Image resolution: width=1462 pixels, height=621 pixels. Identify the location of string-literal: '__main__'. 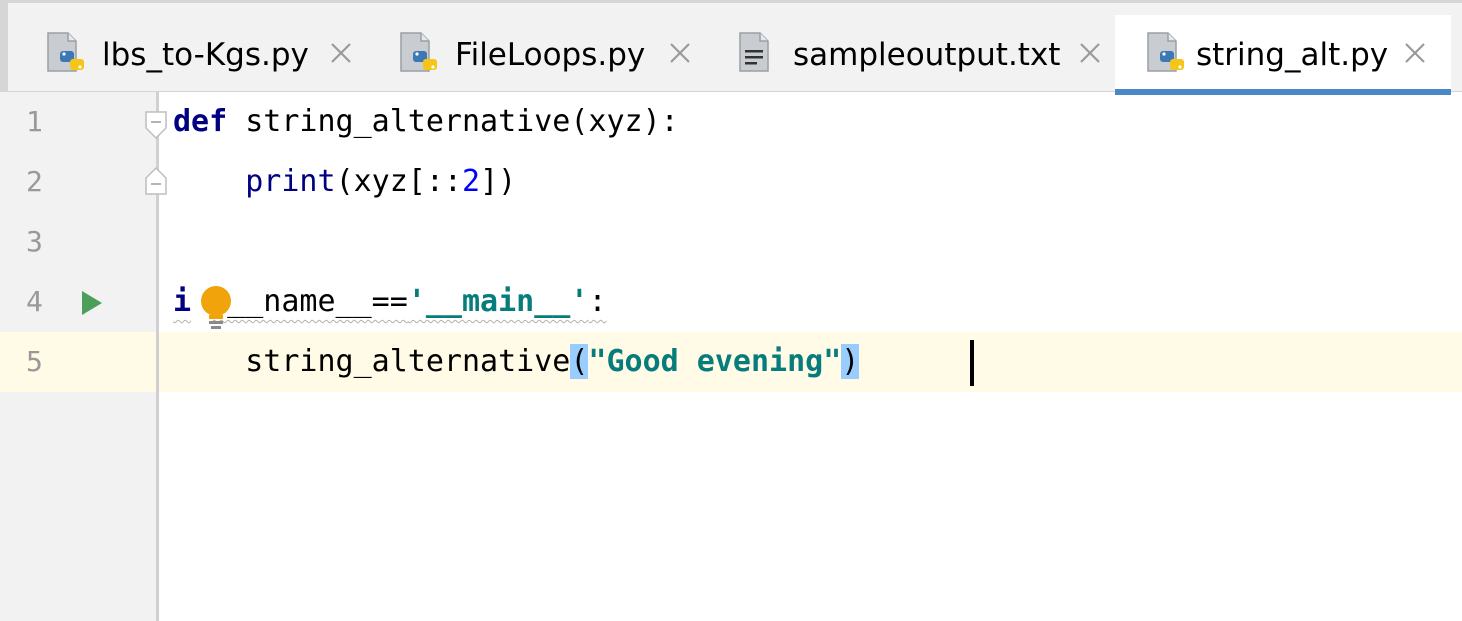
(498, 301).